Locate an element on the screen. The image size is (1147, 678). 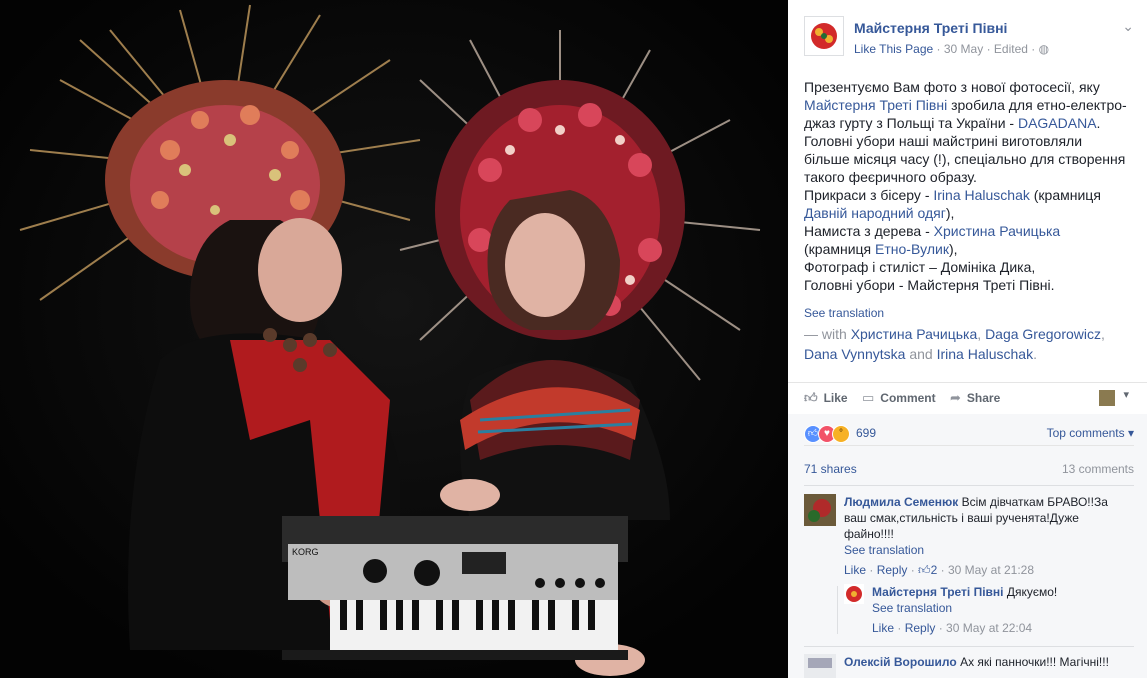
page-mention-link: Майстерня Треті Півні is located at coordinates (875, 105).